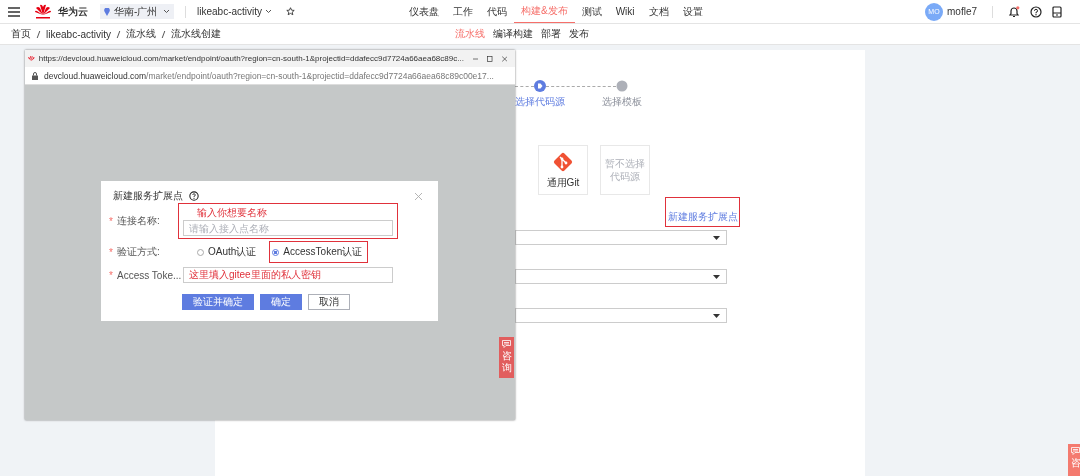 Image resolution: width=1080 pixels, height=476 pixels. I want to click on nav-tab: Wiki, so click(625, 11).